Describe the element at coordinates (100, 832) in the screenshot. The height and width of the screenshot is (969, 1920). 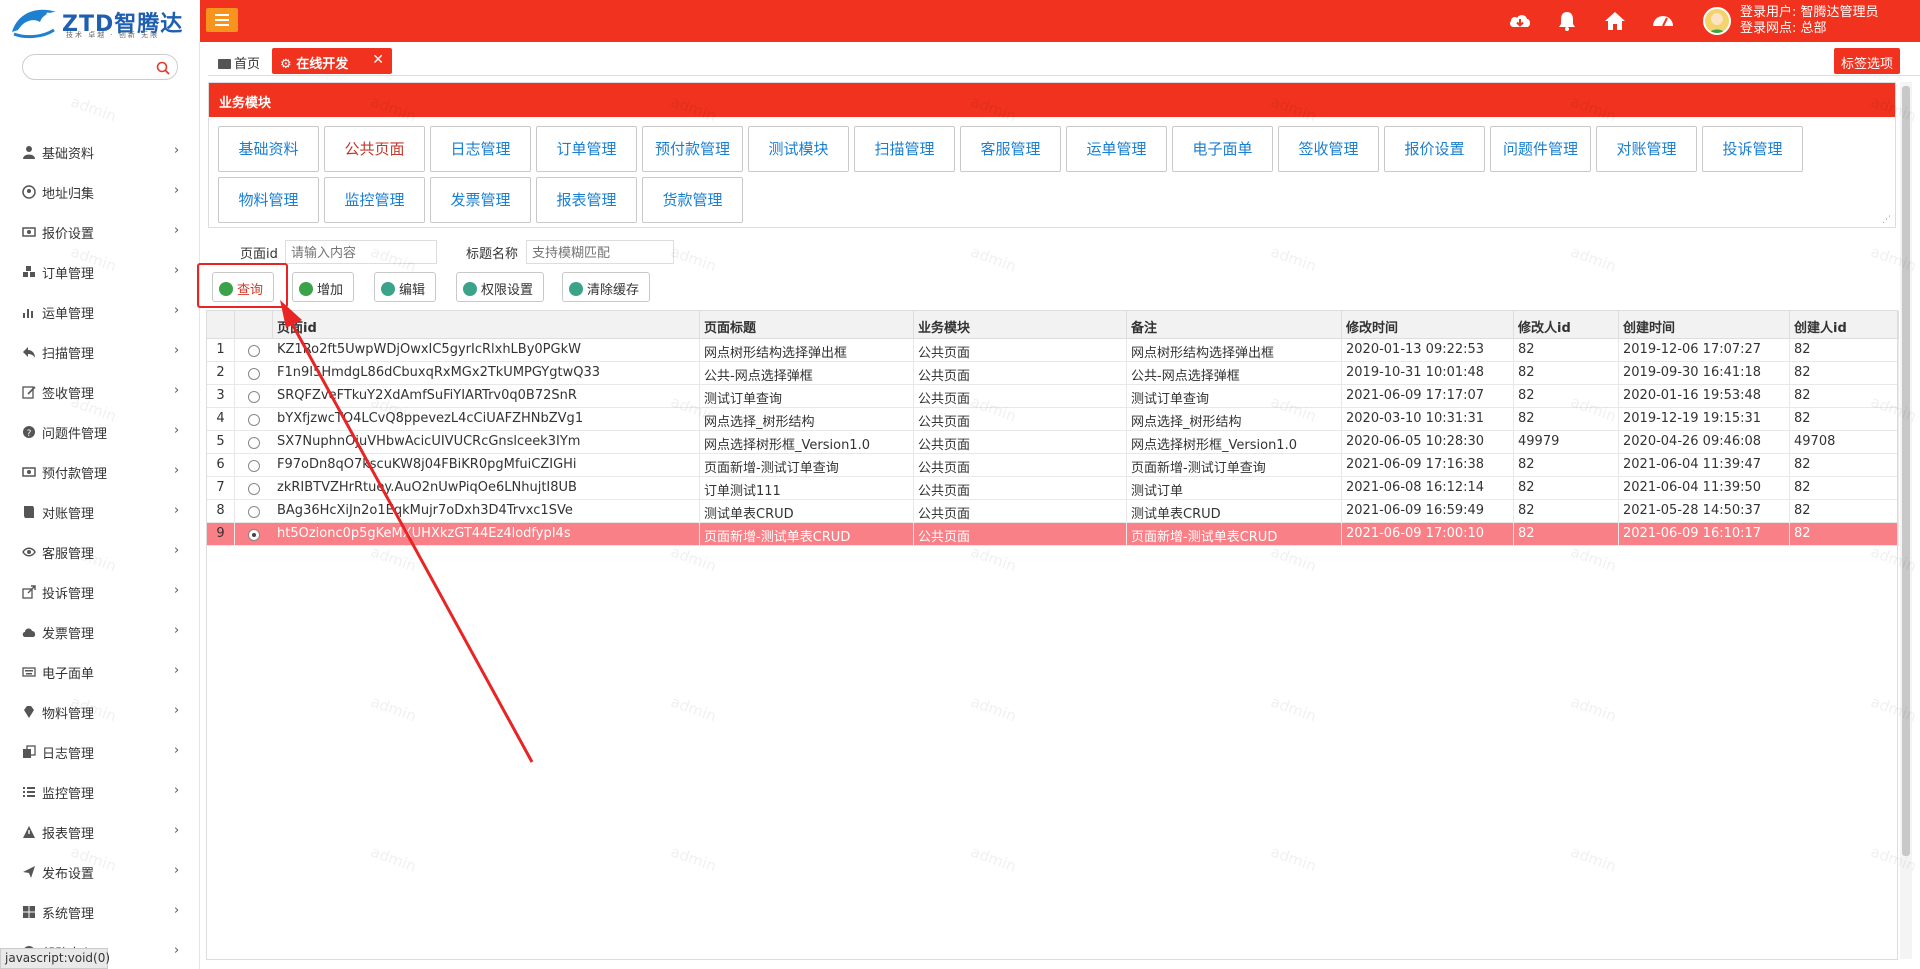
I see `sidebar-item: 报表管理 ›` at that location.